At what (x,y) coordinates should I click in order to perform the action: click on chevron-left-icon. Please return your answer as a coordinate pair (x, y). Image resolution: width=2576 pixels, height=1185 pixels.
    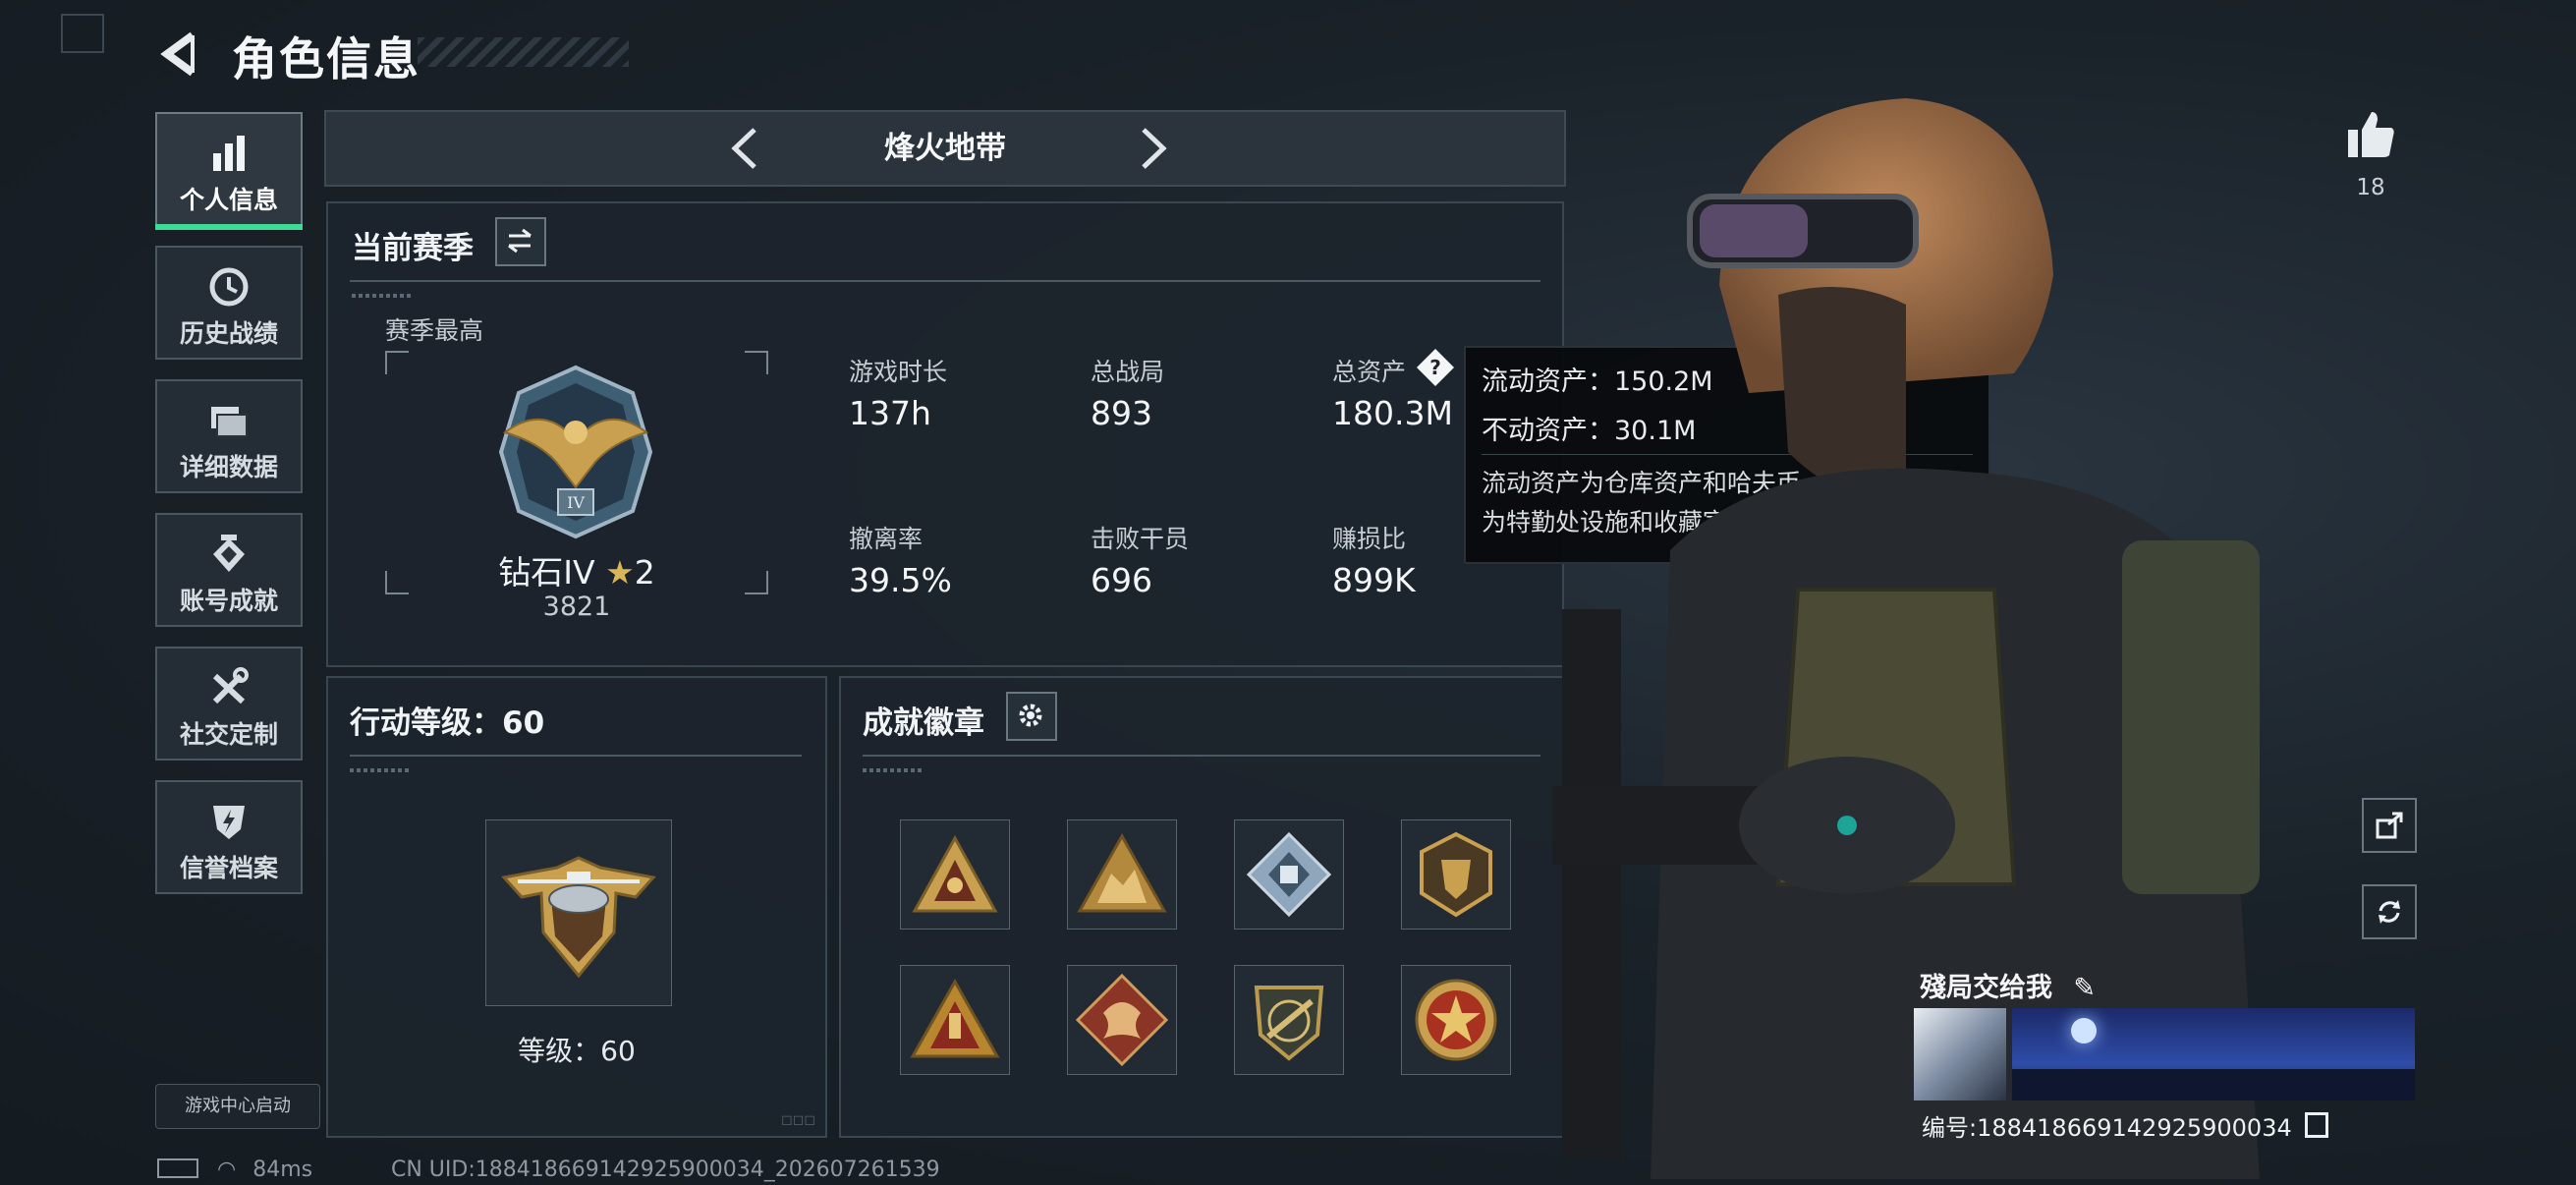
    Looking at the image, I should click on (744, 149).